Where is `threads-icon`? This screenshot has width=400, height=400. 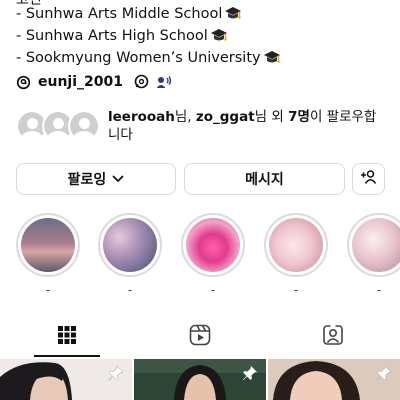 threads-icon is located at coordinates (23, 82).